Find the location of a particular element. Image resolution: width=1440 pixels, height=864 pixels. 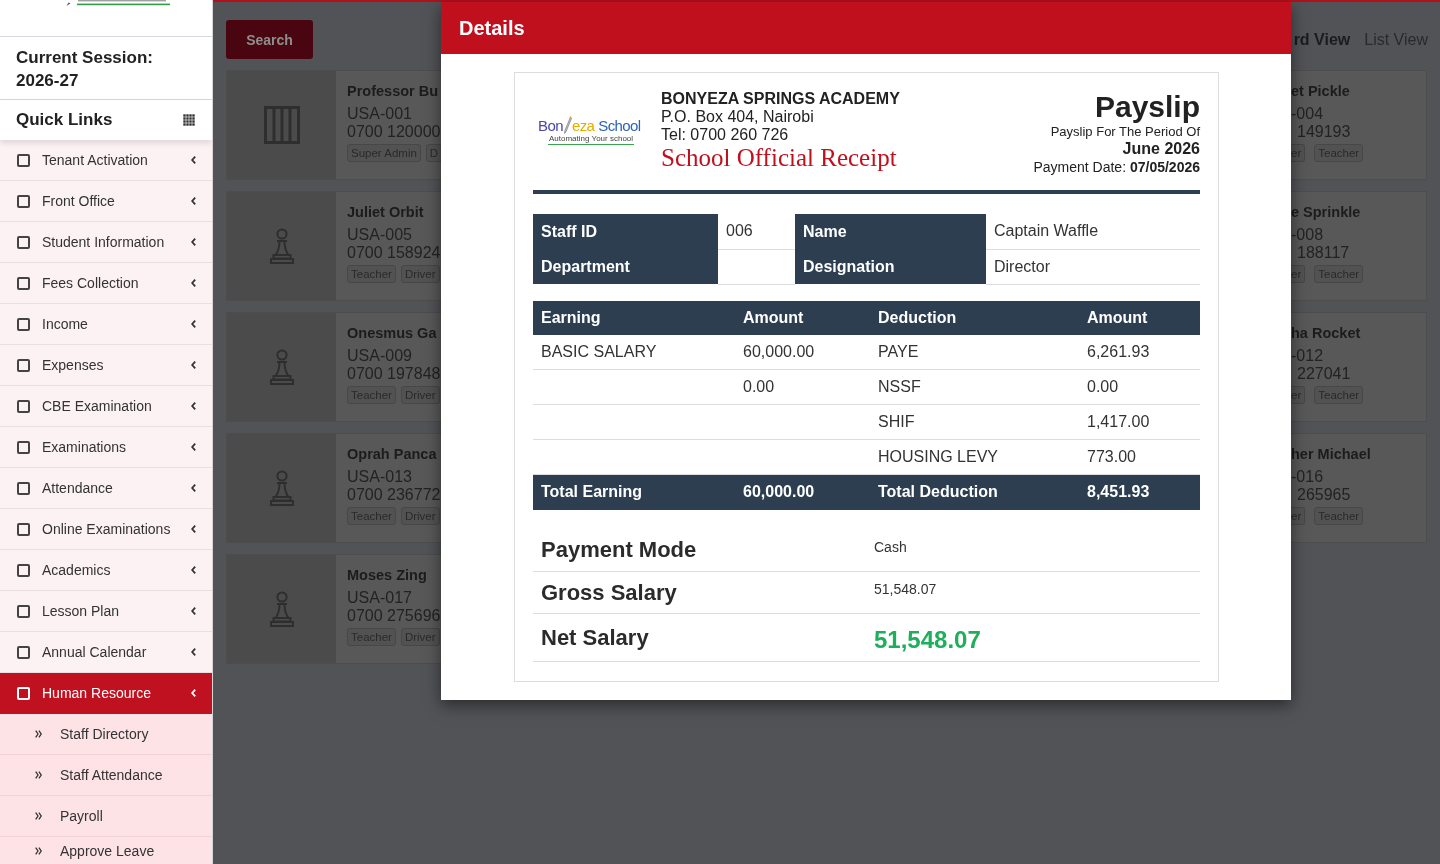

cropped-logo-icon is located at coordinates (118, 3).